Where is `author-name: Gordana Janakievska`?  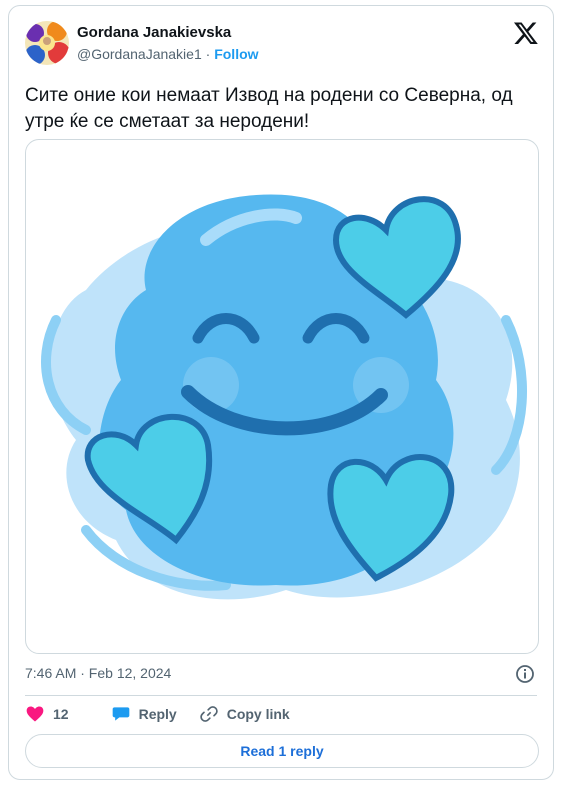
author-name: Gordana Janakievska is located at coordinates (154, 32).